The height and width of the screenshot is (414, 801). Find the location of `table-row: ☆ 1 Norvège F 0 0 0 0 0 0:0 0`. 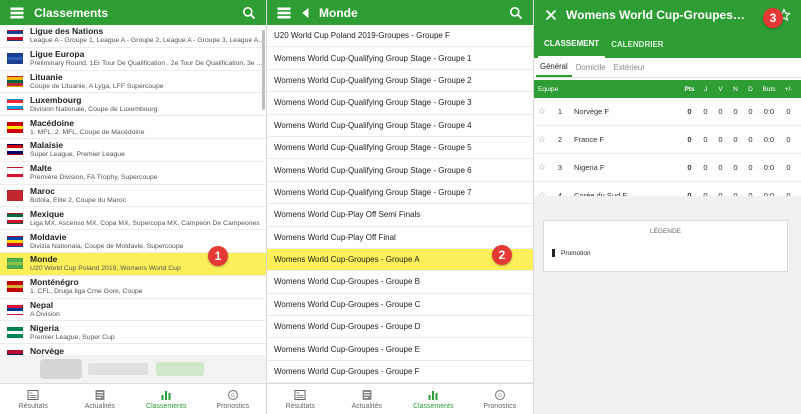

table-row: ☆ 1 Norvège F 0 0 0 0 0 0:0 0 is located at coordinates (667, 112).